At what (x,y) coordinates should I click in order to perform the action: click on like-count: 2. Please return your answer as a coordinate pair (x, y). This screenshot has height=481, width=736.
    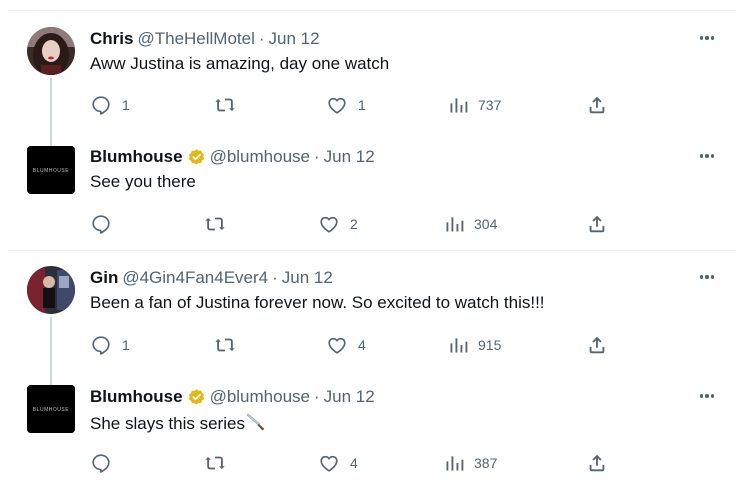
    Looking at the image, I should click on (354, 224).